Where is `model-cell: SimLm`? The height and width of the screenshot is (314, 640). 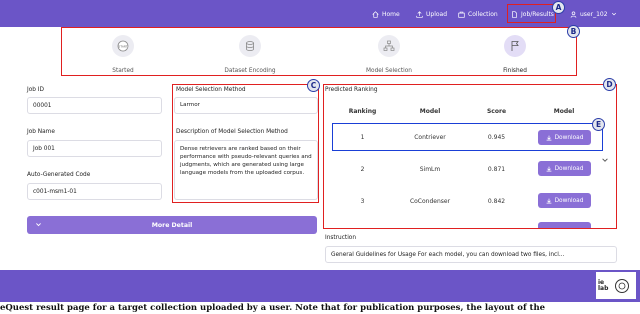
model-cell: SimLm is located at coordinates (430, 169).